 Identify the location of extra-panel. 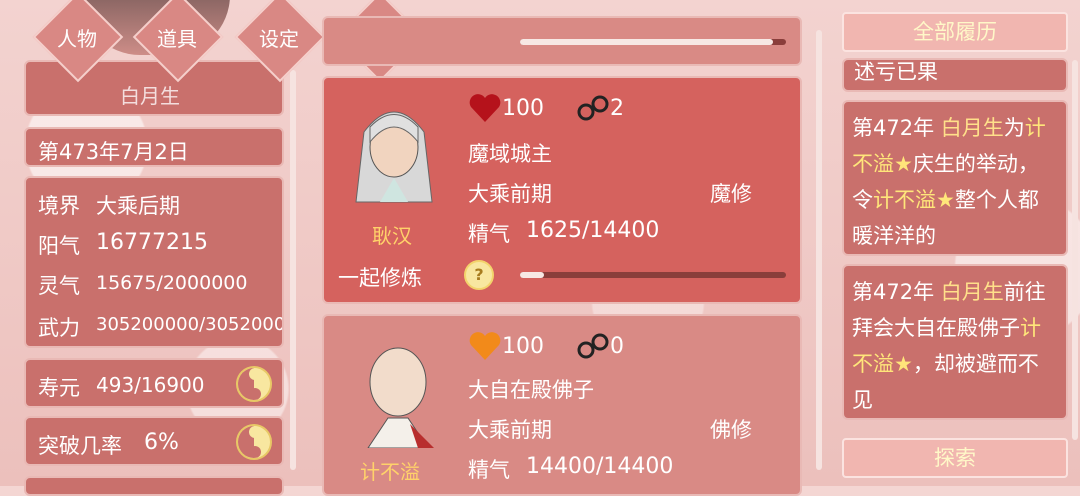
(154, 486).